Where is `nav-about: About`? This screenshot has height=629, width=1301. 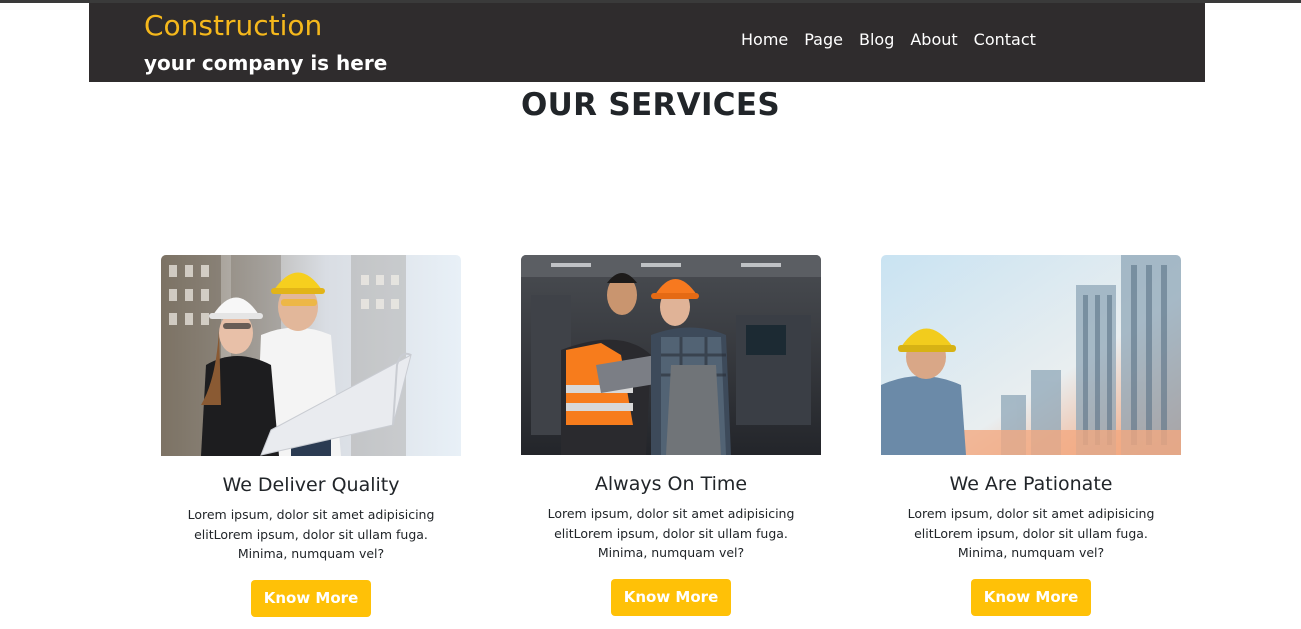
nav-about: About is located at coordinates (933, 40).